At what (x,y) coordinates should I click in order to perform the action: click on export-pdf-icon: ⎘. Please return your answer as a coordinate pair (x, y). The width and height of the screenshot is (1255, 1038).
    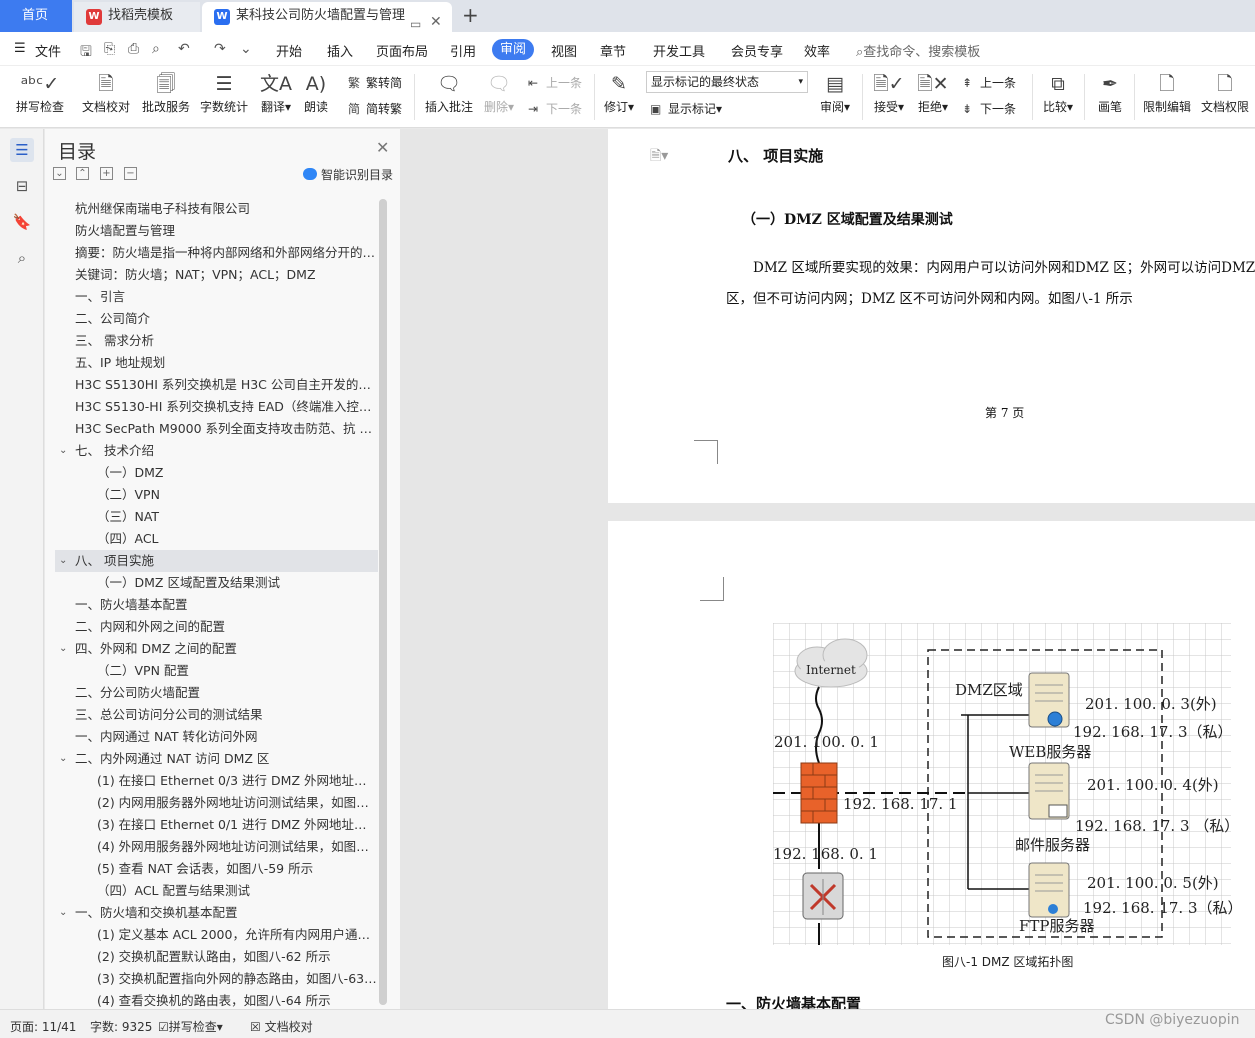
    Looking at the image, I should click on (109, 49).